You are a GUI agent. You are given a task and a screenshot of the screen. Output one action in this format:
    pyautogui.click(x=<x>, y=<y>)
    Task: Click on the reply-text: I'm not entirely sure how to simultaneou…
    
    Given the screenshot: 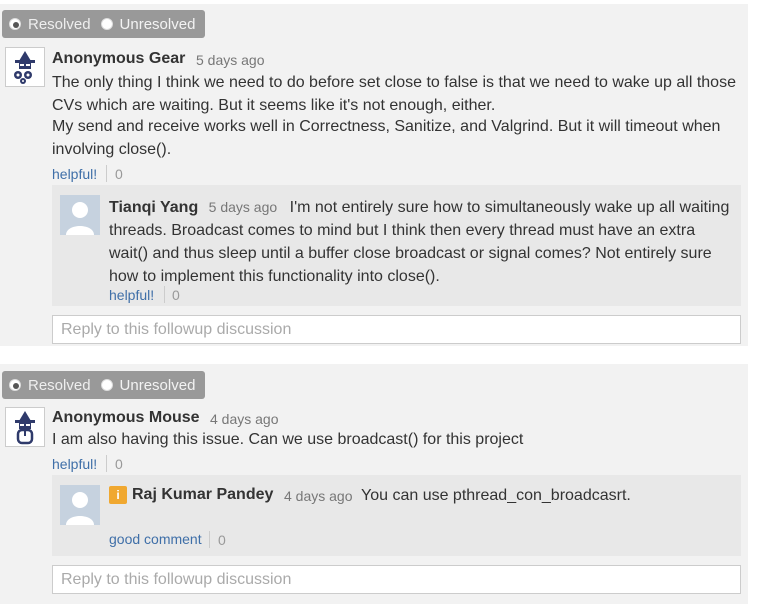 What is the action you would take?
    pyautogui.click(x=419, y=242)
    